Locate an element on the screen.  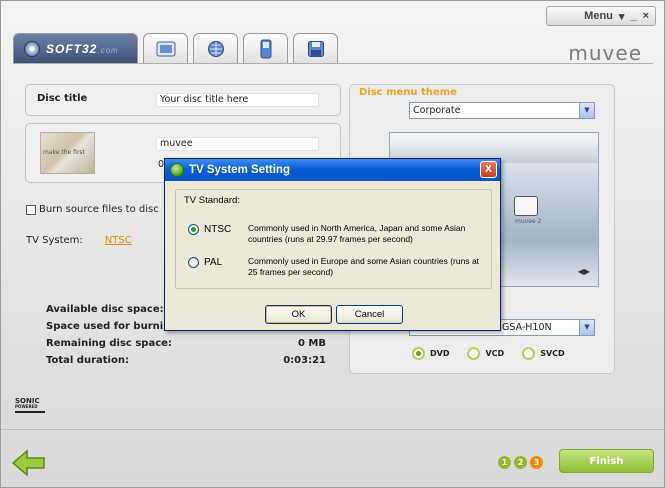
step-tabs: SOFT32.com is located at coordinates (175, 48).